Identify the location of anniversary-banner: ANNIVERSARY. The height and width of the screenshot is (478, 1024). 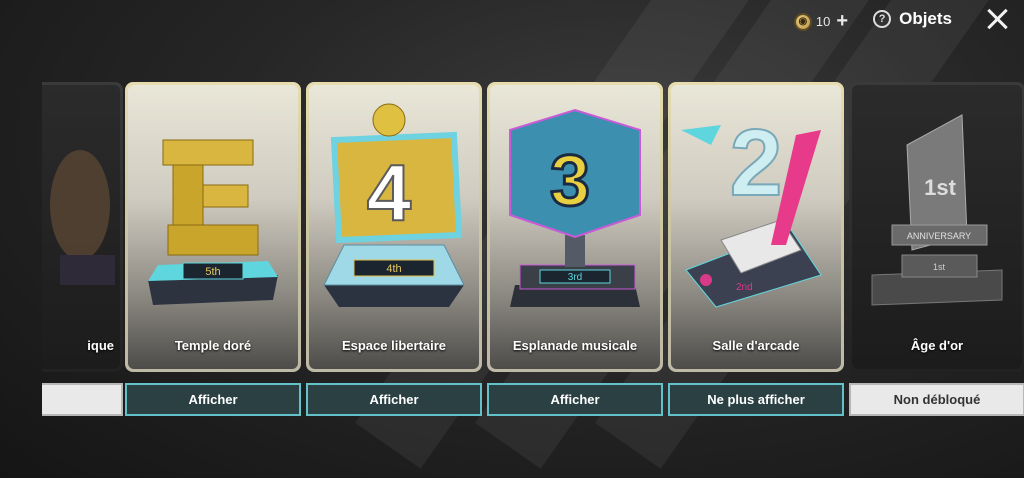
(939, 236).